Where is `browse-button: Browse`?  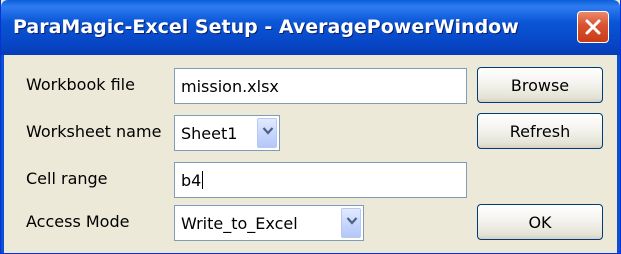
browse-button: Browse is located at coordinates (540, 85).